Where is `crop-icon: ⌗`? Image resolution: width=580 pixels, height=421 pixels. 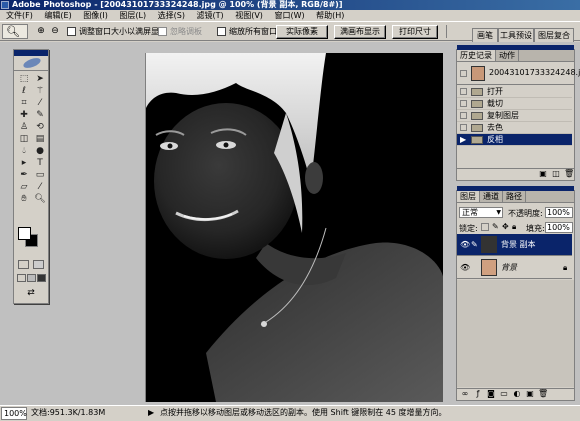 crop-icon: ⌗ is located at coordinates (24, 103).